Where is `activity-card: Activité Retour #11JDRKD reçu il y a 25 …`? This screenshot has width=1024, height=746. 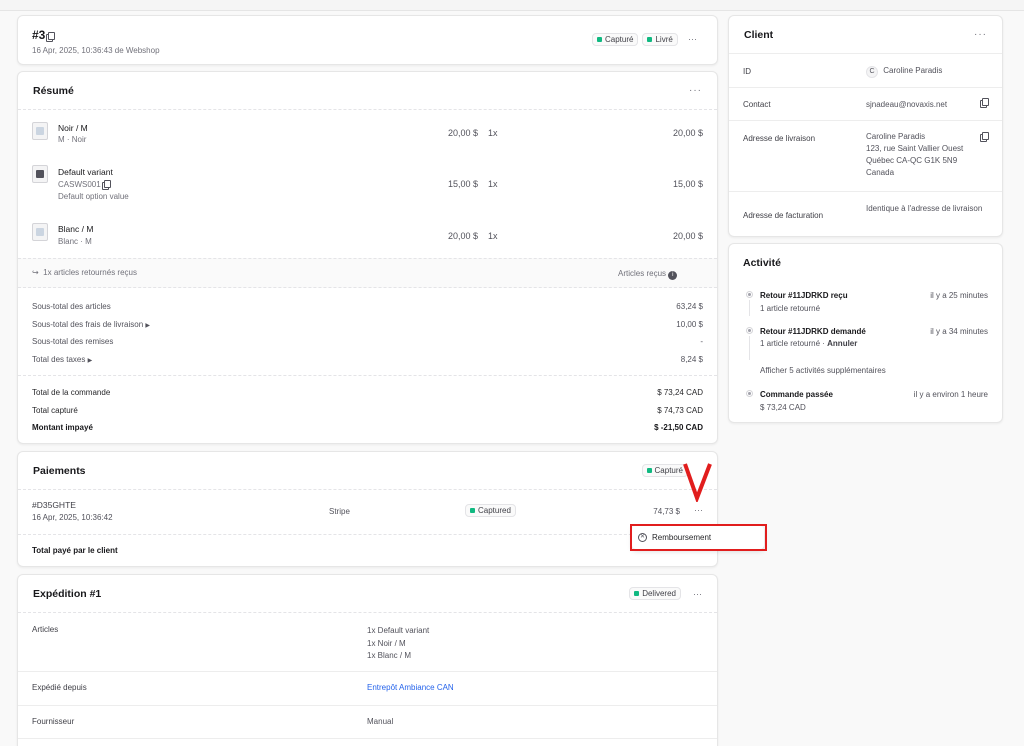 activity-card: Activité Retour #11JDRKD reçu il y a 25 … is located at coordinates (865, 333).